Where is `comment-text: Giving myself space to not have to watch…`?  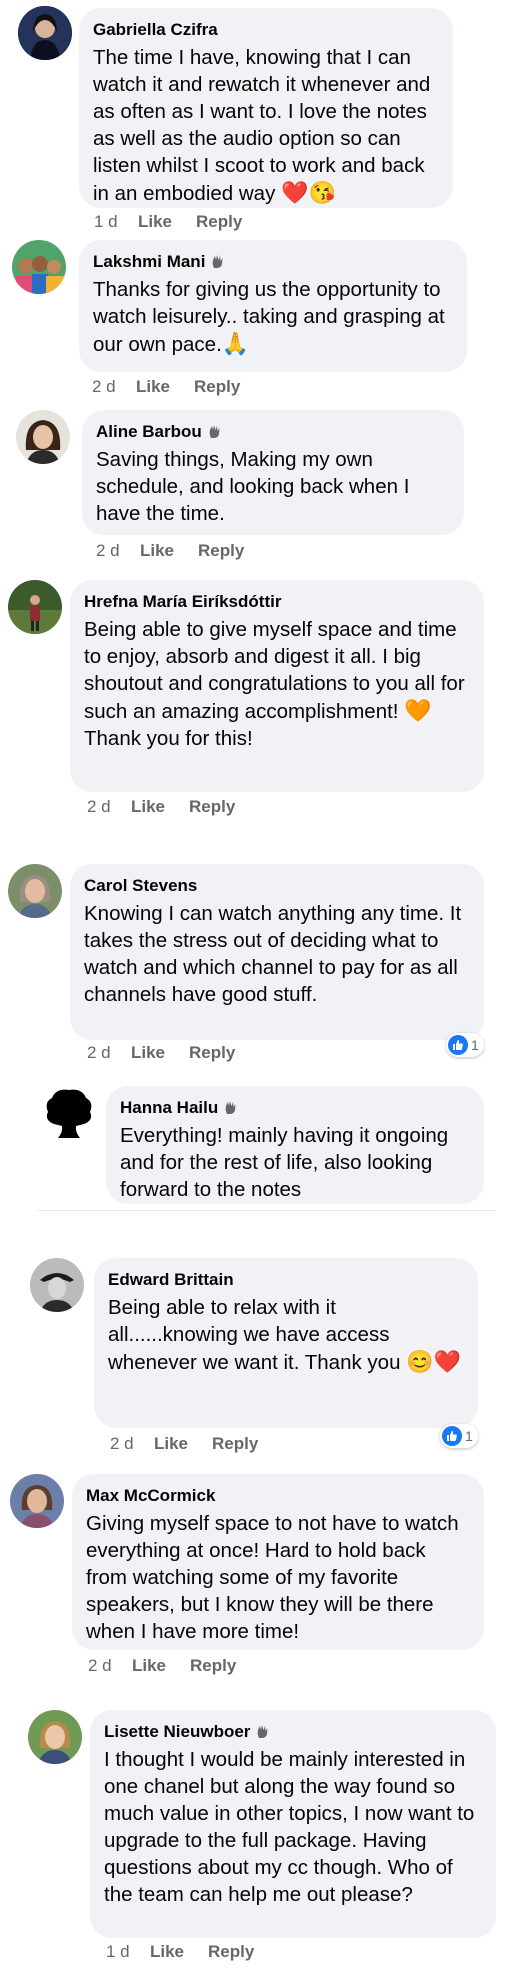 comment-text: Giving myself space to not have to watch… is located at coordinates (272, 1577).